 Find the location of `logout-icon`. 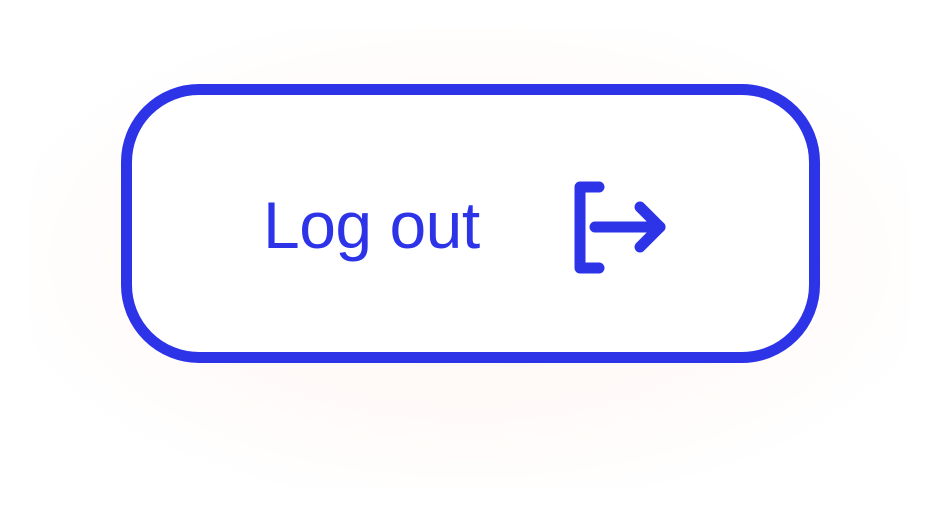

logout-icon is located at coordinates (615, 230).